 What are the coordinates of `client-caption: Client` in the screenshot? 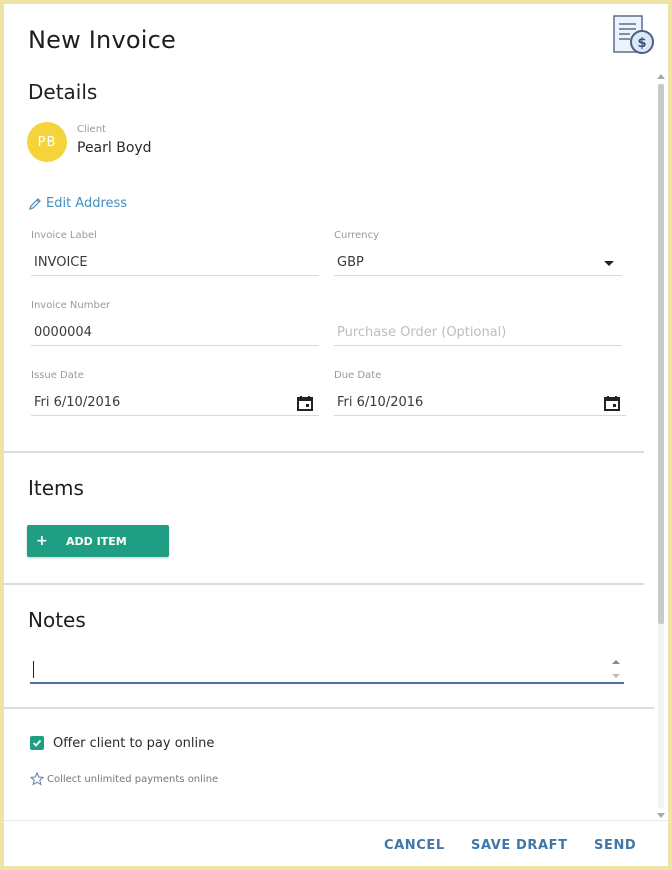 It's located at (91, 129).